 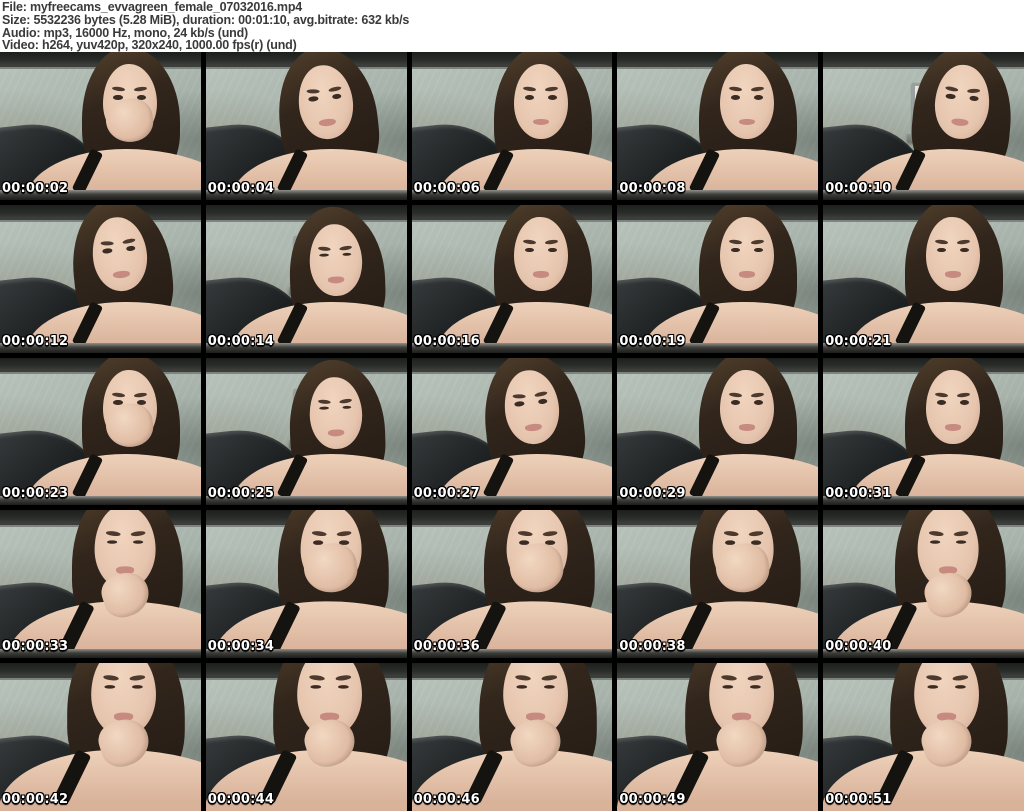 What do you see at coordinates (100, 278) in the screenshot?
I see `video-thumbnail: 00:00:12` at bounding box center [100, 278].